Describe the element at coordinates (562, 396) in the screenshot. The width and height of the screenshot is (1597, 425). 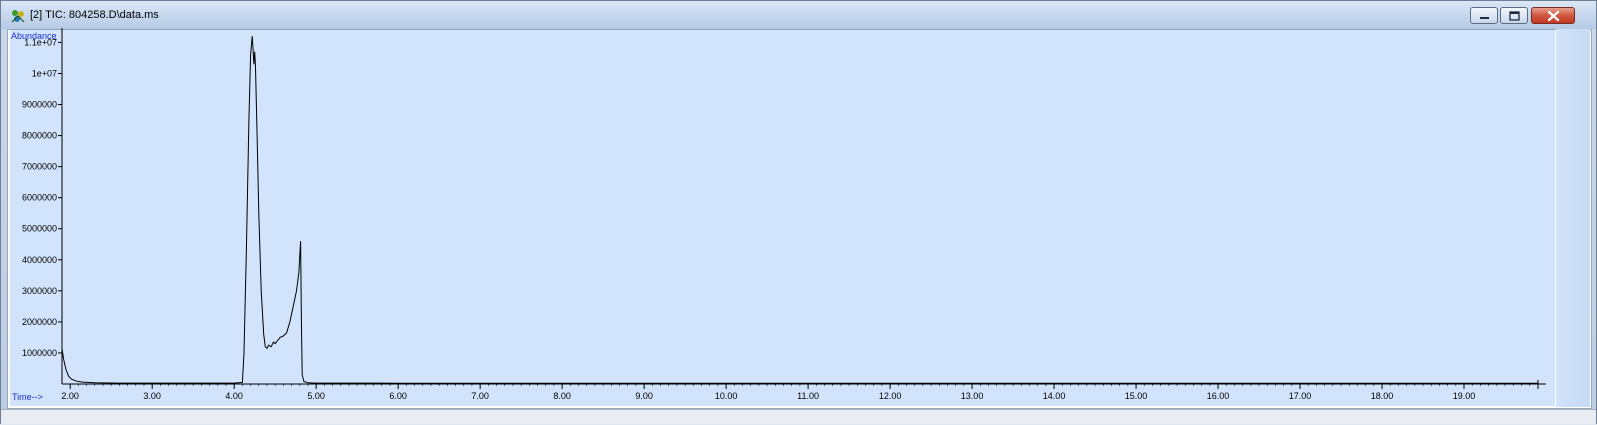
I see `x-tick-label: 8.00` at that location.